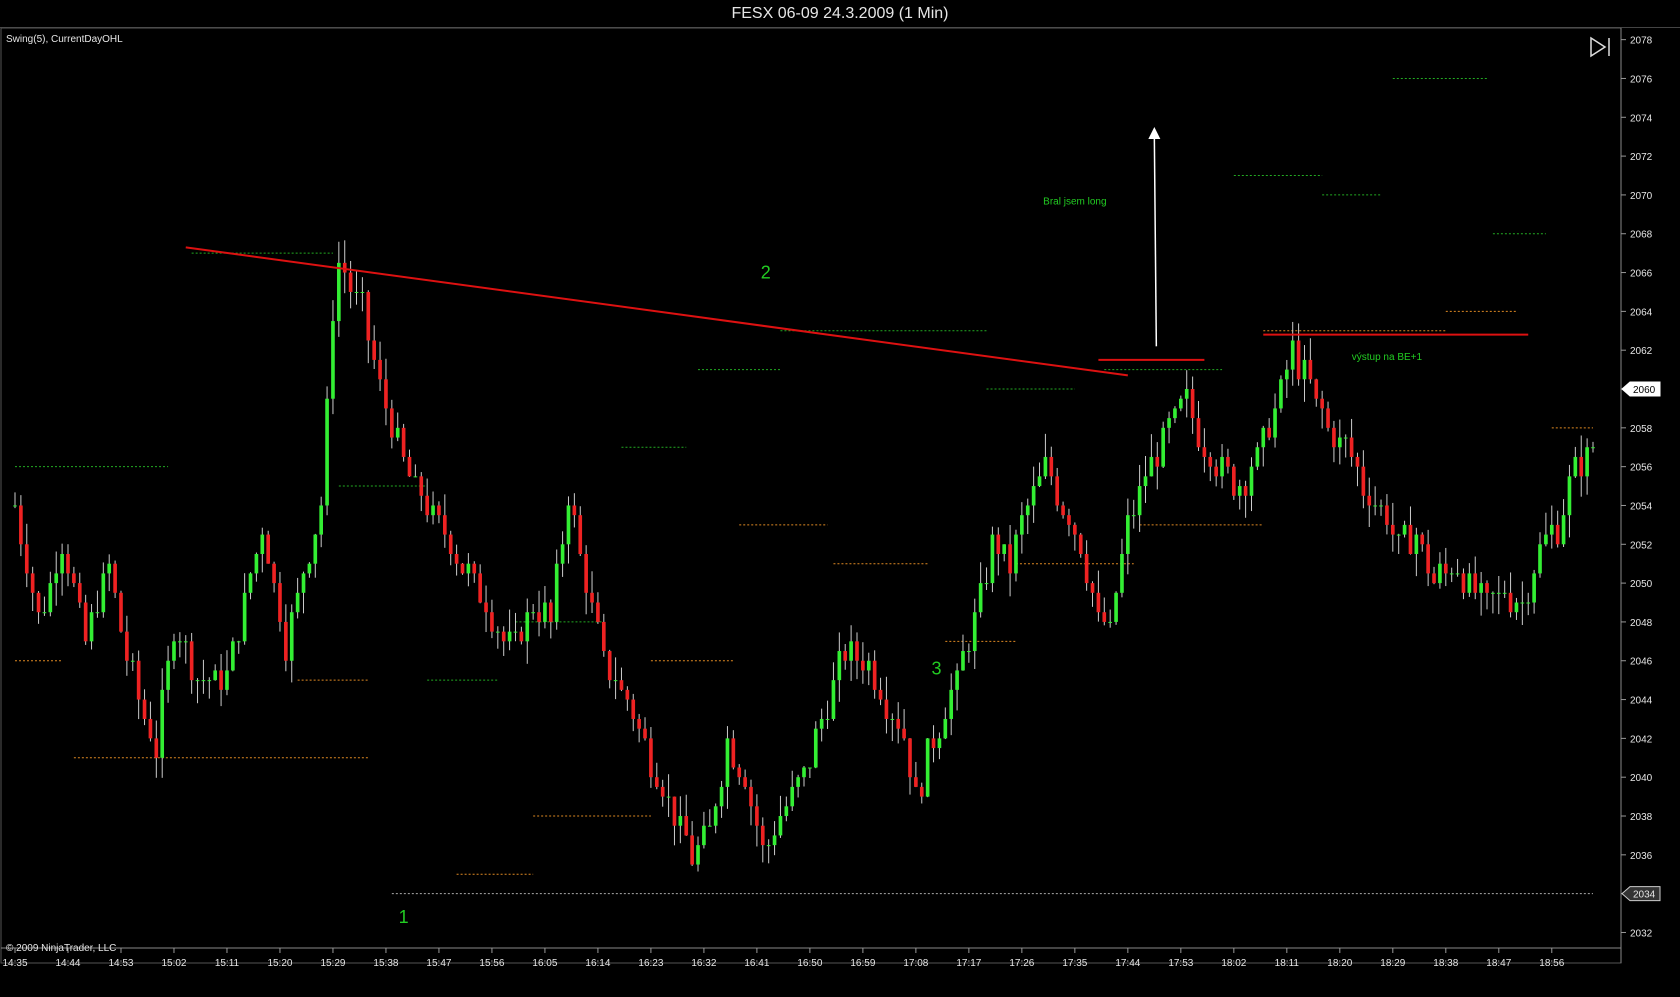 The height and width of the screenshot is (997, 1680). Describe the element at coordinates (1641, 662) in the screenshot. I see `y-tick-label: 2046` at that location.